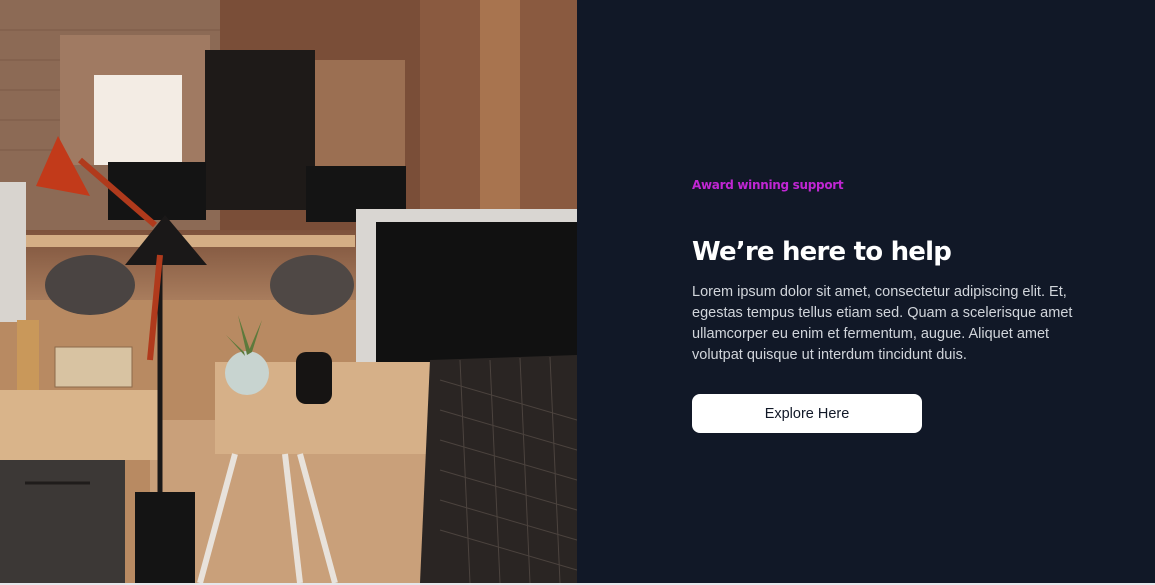  I want to click on eyebrow-label: Award winning support, so click(768, 185).